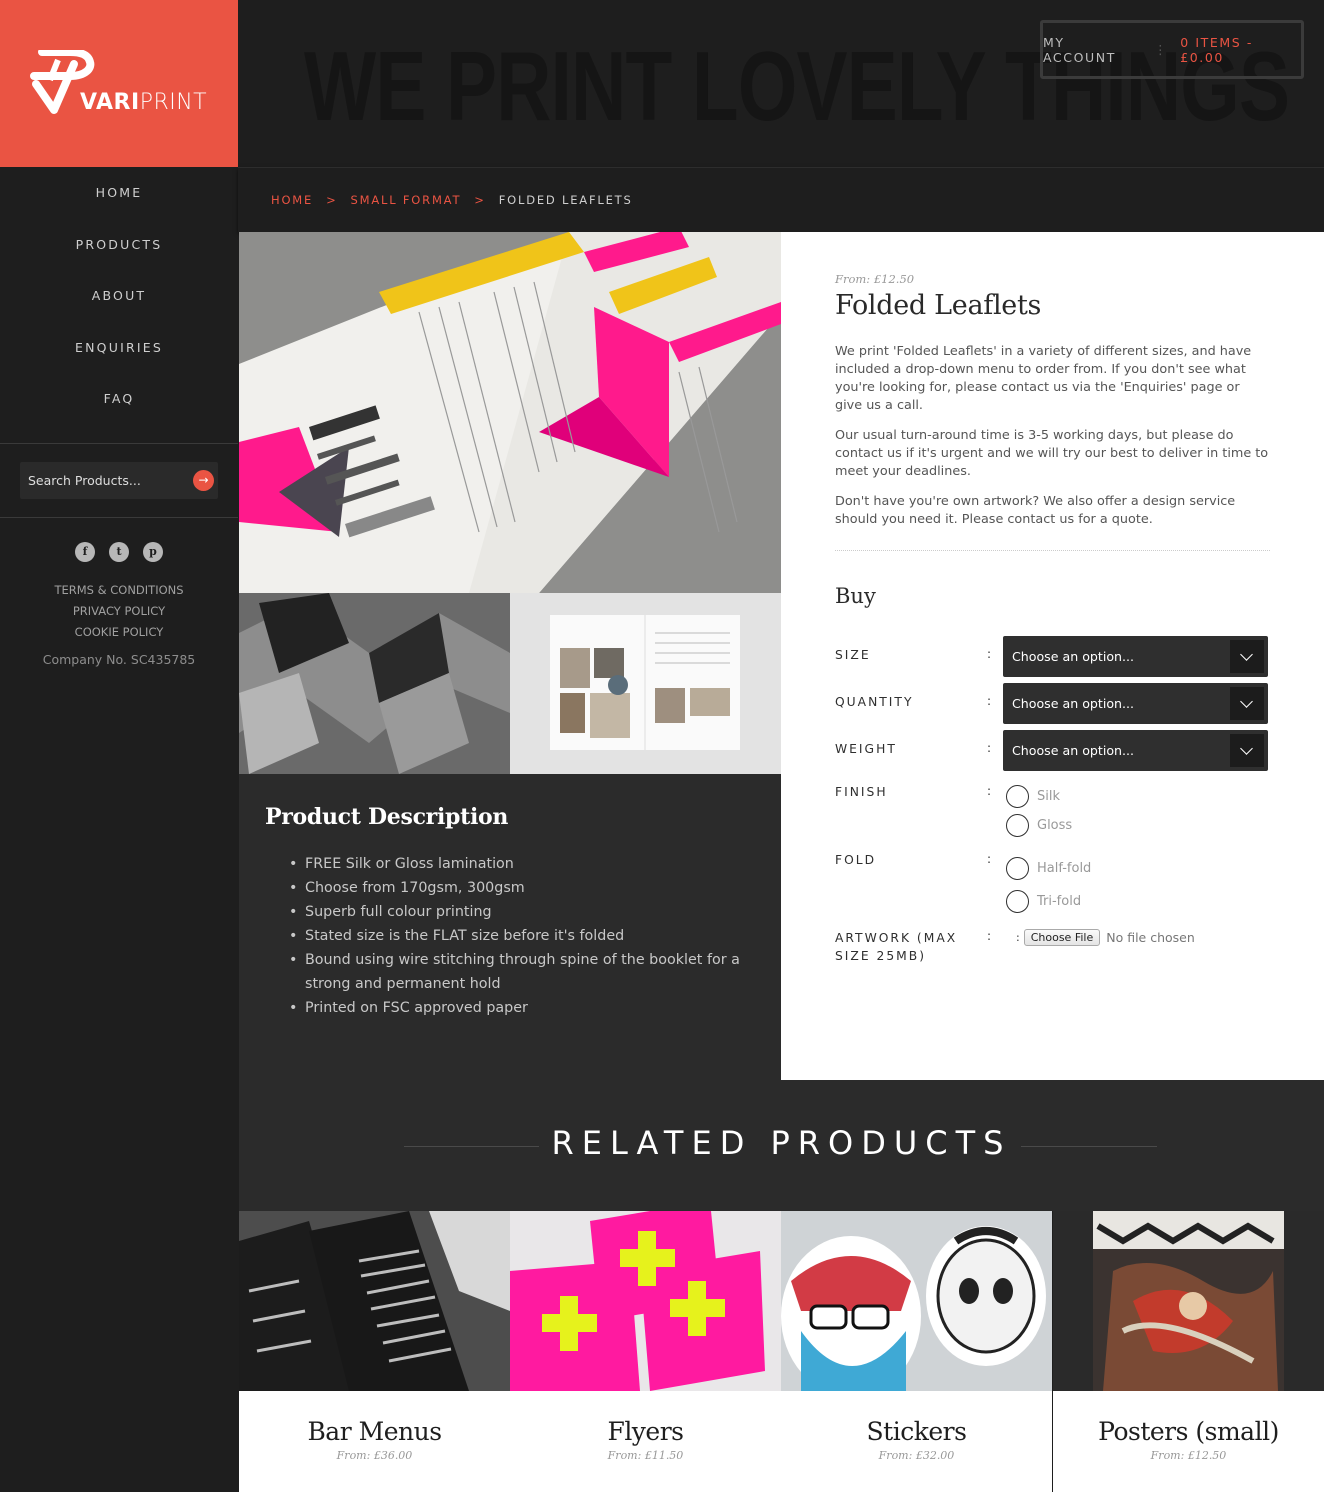 This screenshot has height=1492, width=1324. What do you see at coordinates (119, 259) in the screenshot?
I see `nav-products: PRODUCTS` at bounding box center [119, 259].